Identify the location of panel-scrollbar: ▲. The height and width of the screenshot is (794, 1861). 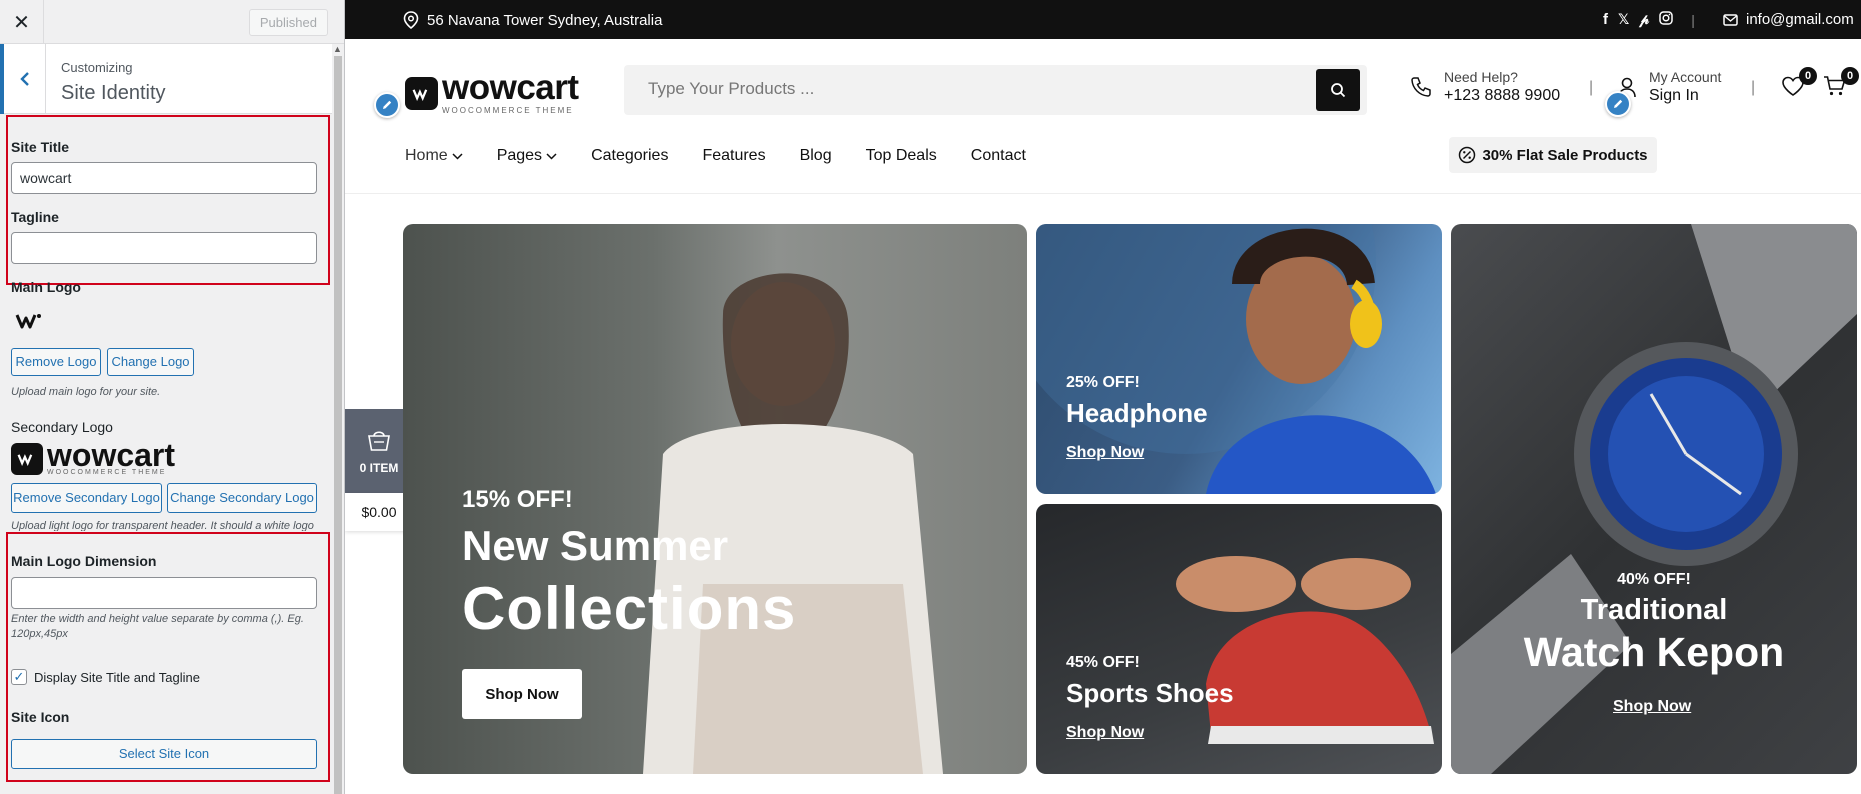
(338, 419).